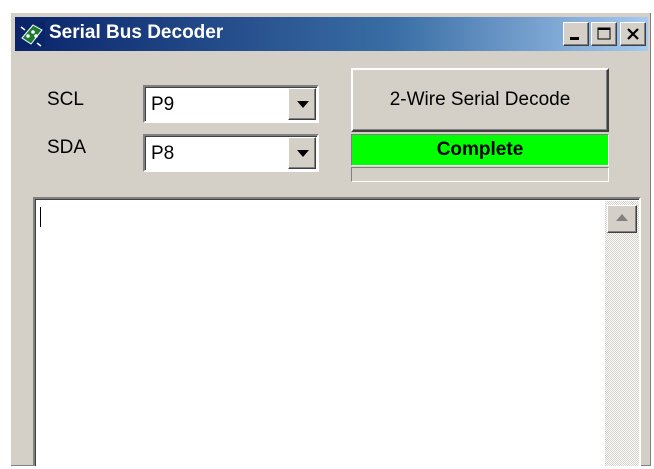 The height and width of the screenshot is (469, 654). What do you see at coordinates (163, 104) in the screenshot?
I see `scl-value: P9` at bounding box center [163, 104].